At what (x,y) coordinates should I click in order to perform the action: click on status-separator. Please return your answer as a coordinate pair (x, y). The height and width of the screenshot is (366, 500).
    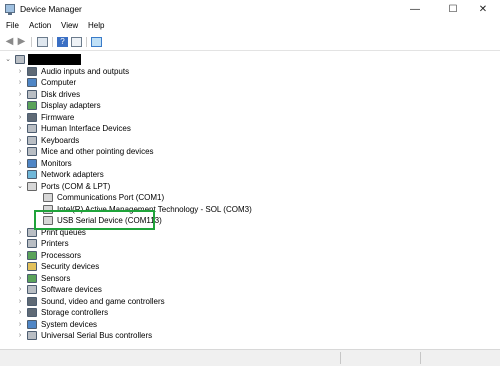
    Looking at the image, I should click on (340, 358).